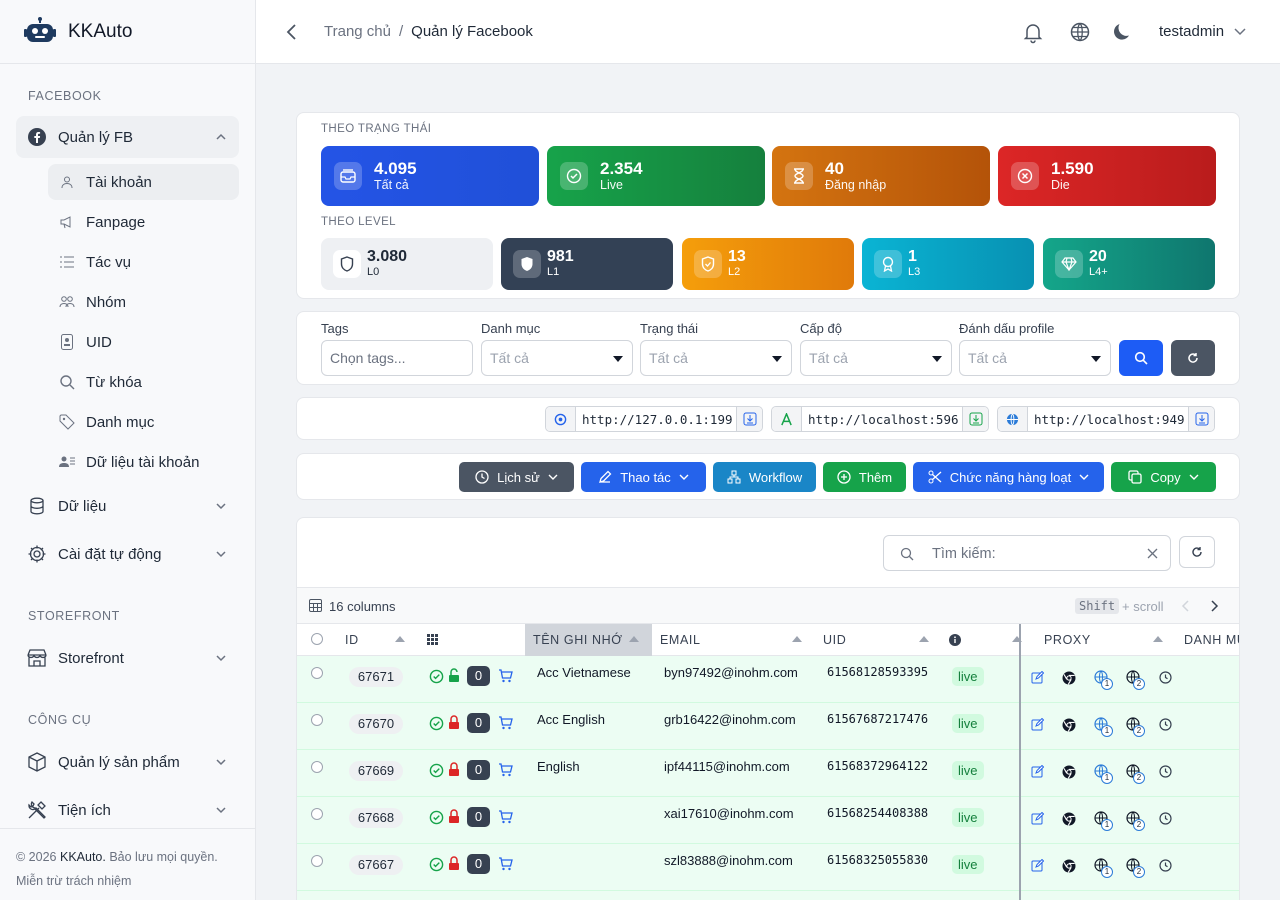  Describe the element at coordinates (1067, 640) in the screenshot. I see `header-proxy: PROXY` at that location.